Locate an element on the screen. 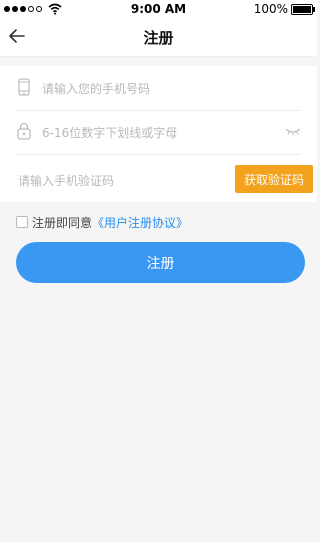  navigation-bar: 注册 is located at coordinates (158, 37).